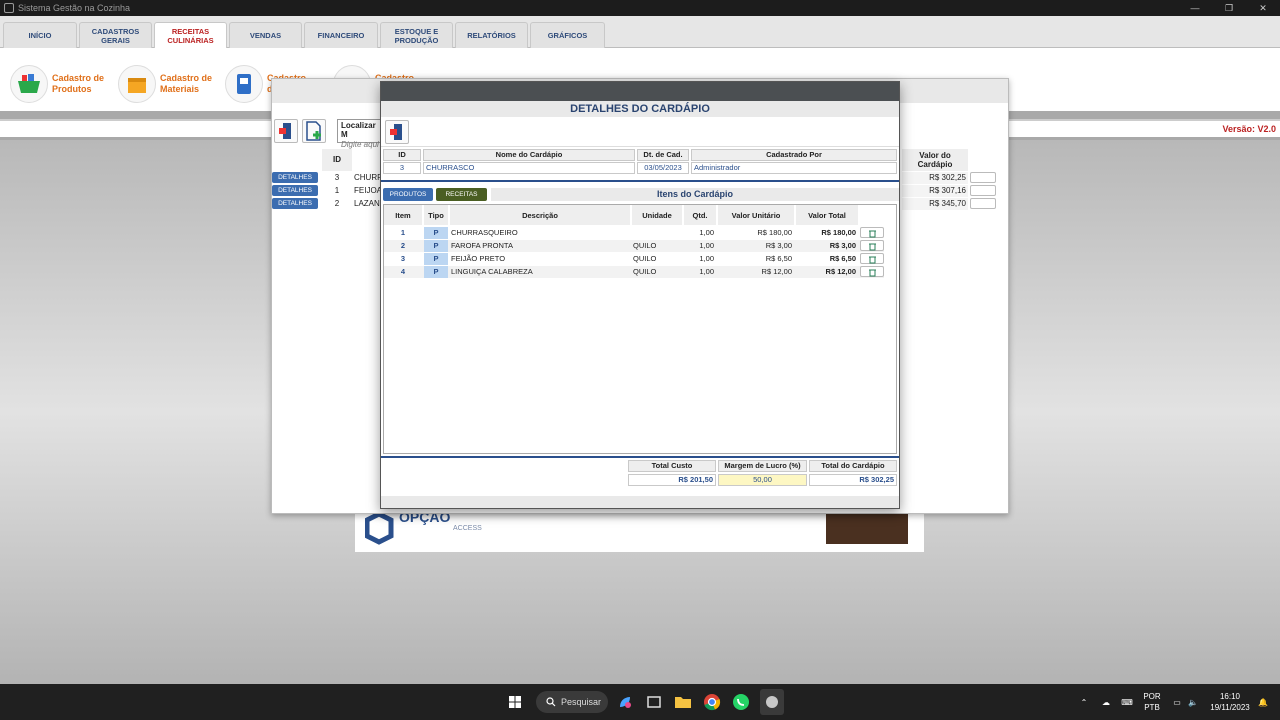 Image resolution: width=1280 pixels, height=720 pixels. I want to click on col-valor-unitario: Valor Unitário, so click(756, 215).